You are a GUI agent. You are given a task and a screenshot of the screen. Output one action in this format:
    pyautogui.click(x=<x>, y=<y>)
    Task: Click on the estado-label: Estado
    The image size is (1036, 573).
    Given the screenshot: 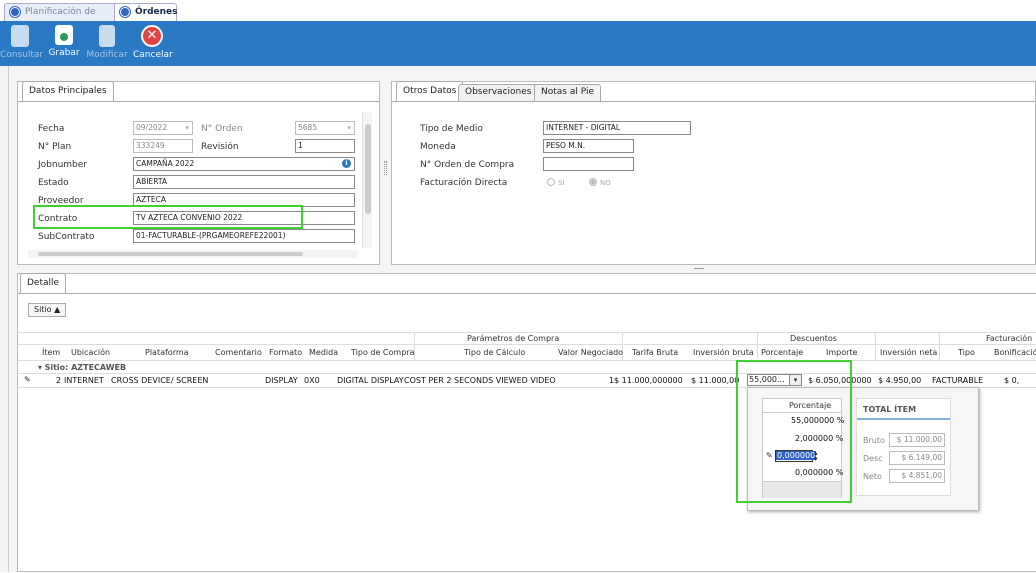 What is the action you would take?
    pyautogui.click(x=53, y=183)
    